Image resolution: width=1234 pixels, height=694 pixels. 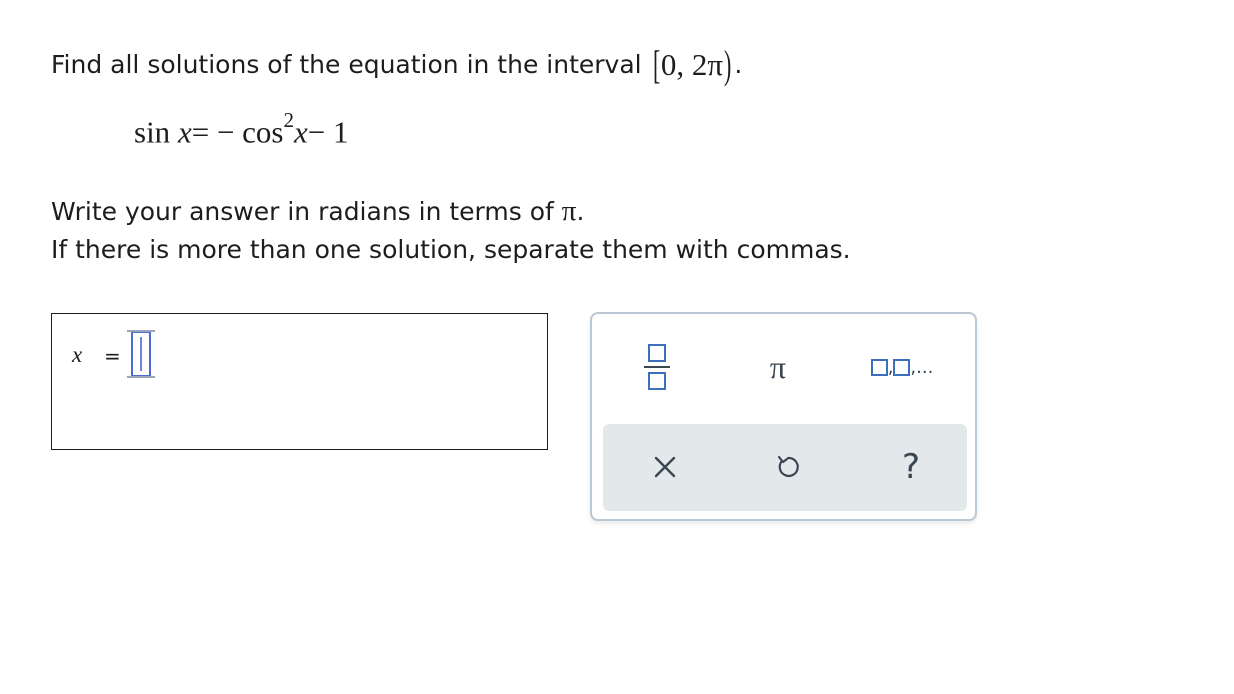 I want to click on clear-button, so click(x=665, y=467).